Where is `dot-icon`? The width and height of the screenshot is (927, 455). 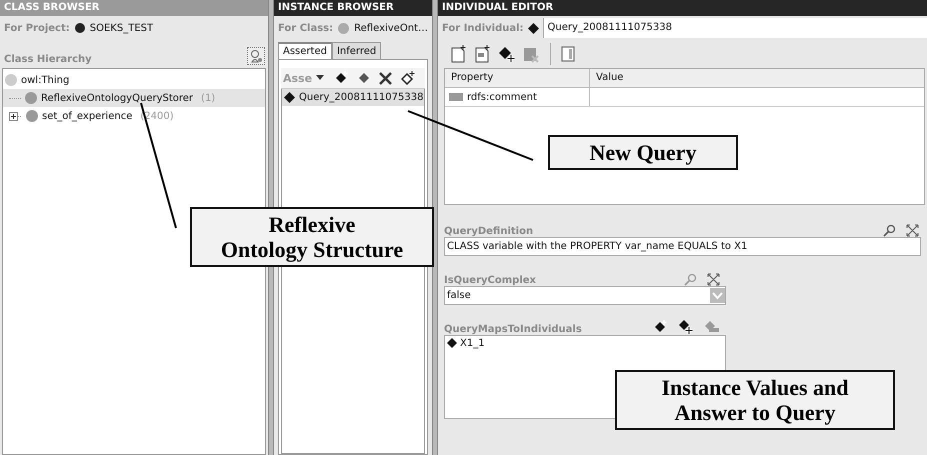 dot-icon is located at coordinates (79, 28).